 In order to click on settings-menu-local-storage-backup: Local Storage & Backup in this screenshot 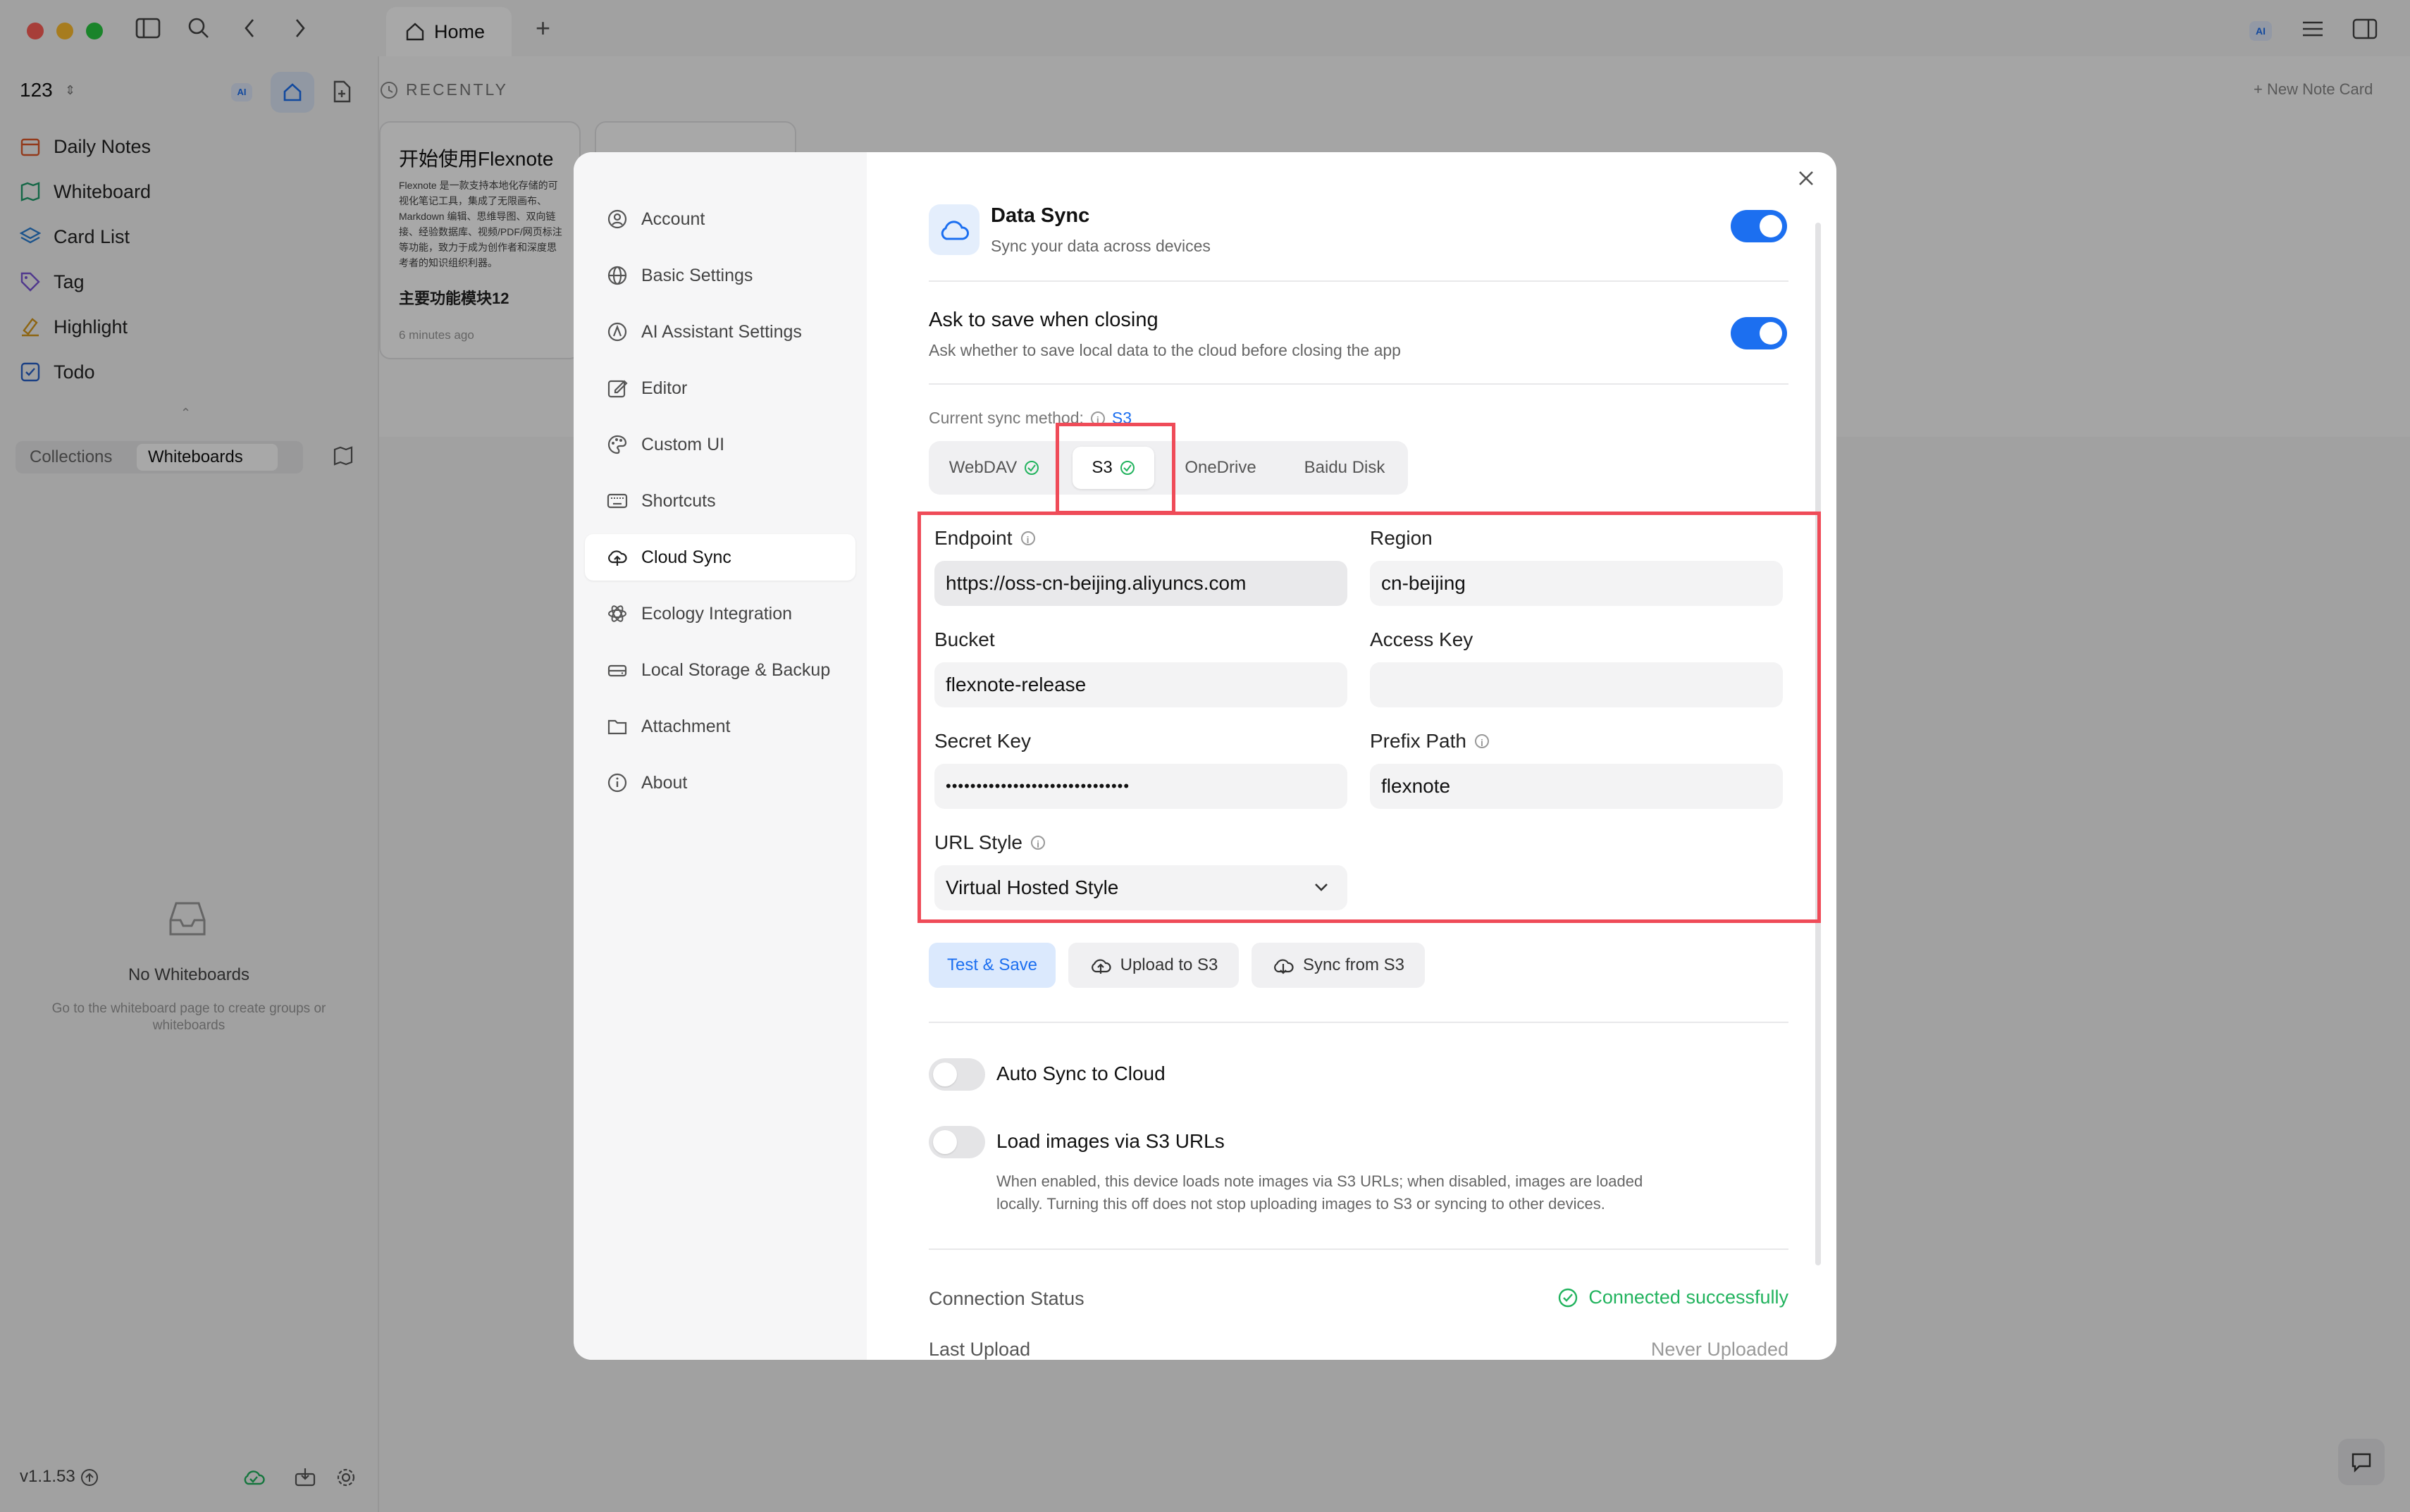, I will do `click(720, 670)`.